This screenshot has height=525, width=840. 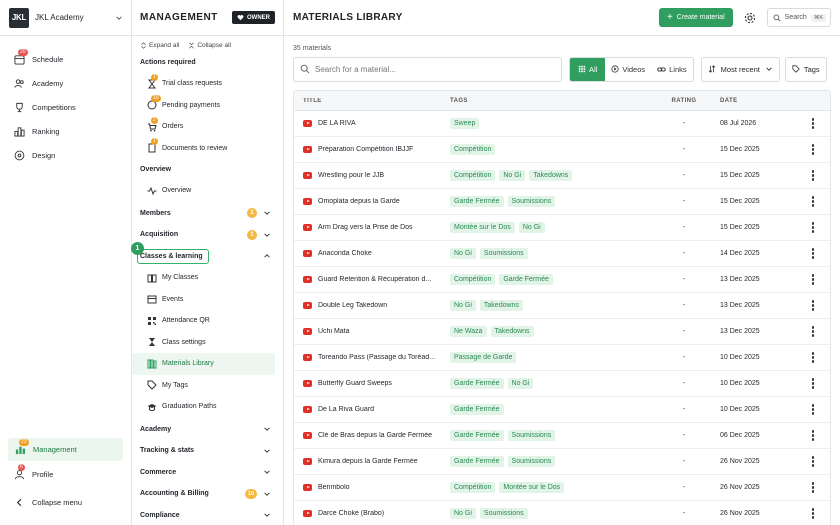 I want to click on tracking-stats-group: Tracking & stats, so click(x=207, y=451).